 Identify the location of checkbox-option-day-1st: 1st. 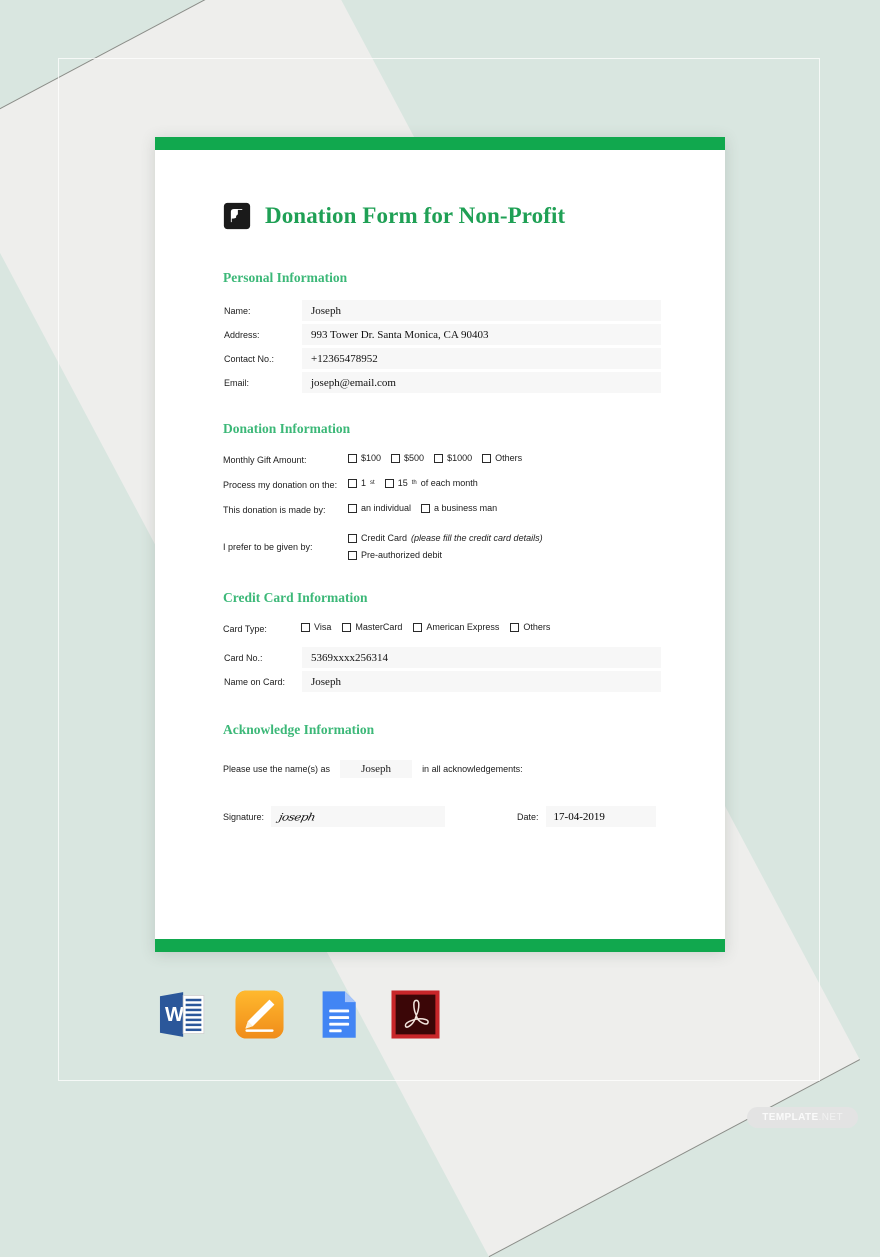
(361, 483).